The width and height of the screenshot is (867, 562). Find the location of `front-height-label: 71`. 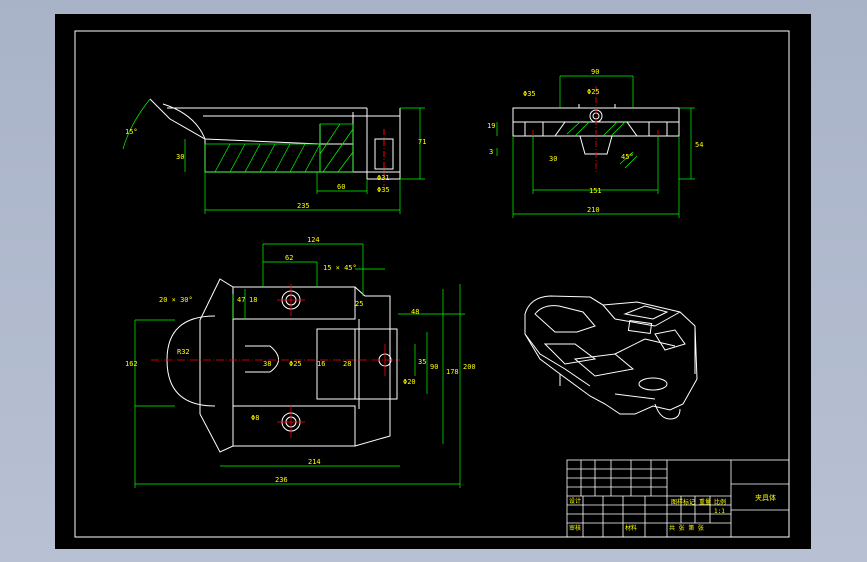

front-height-label: 71 is located at coordinates (422, 142).